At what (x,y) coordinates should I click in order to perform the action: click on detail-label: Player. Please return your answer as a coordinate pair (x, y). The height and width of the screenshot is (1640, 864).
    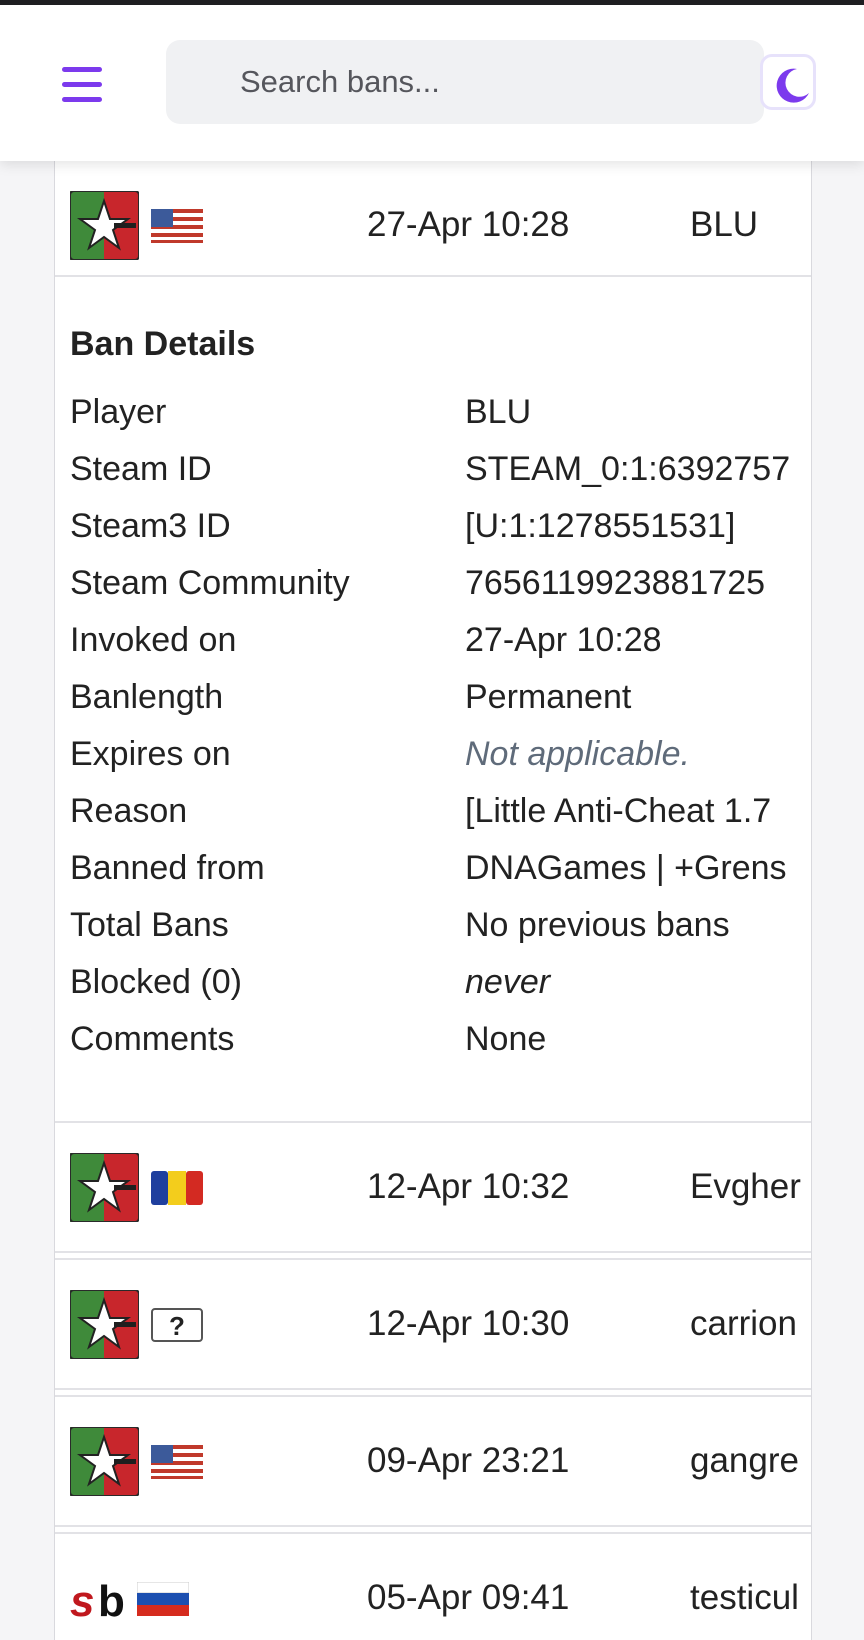
    Looking at the image, I should click on (118, 412).